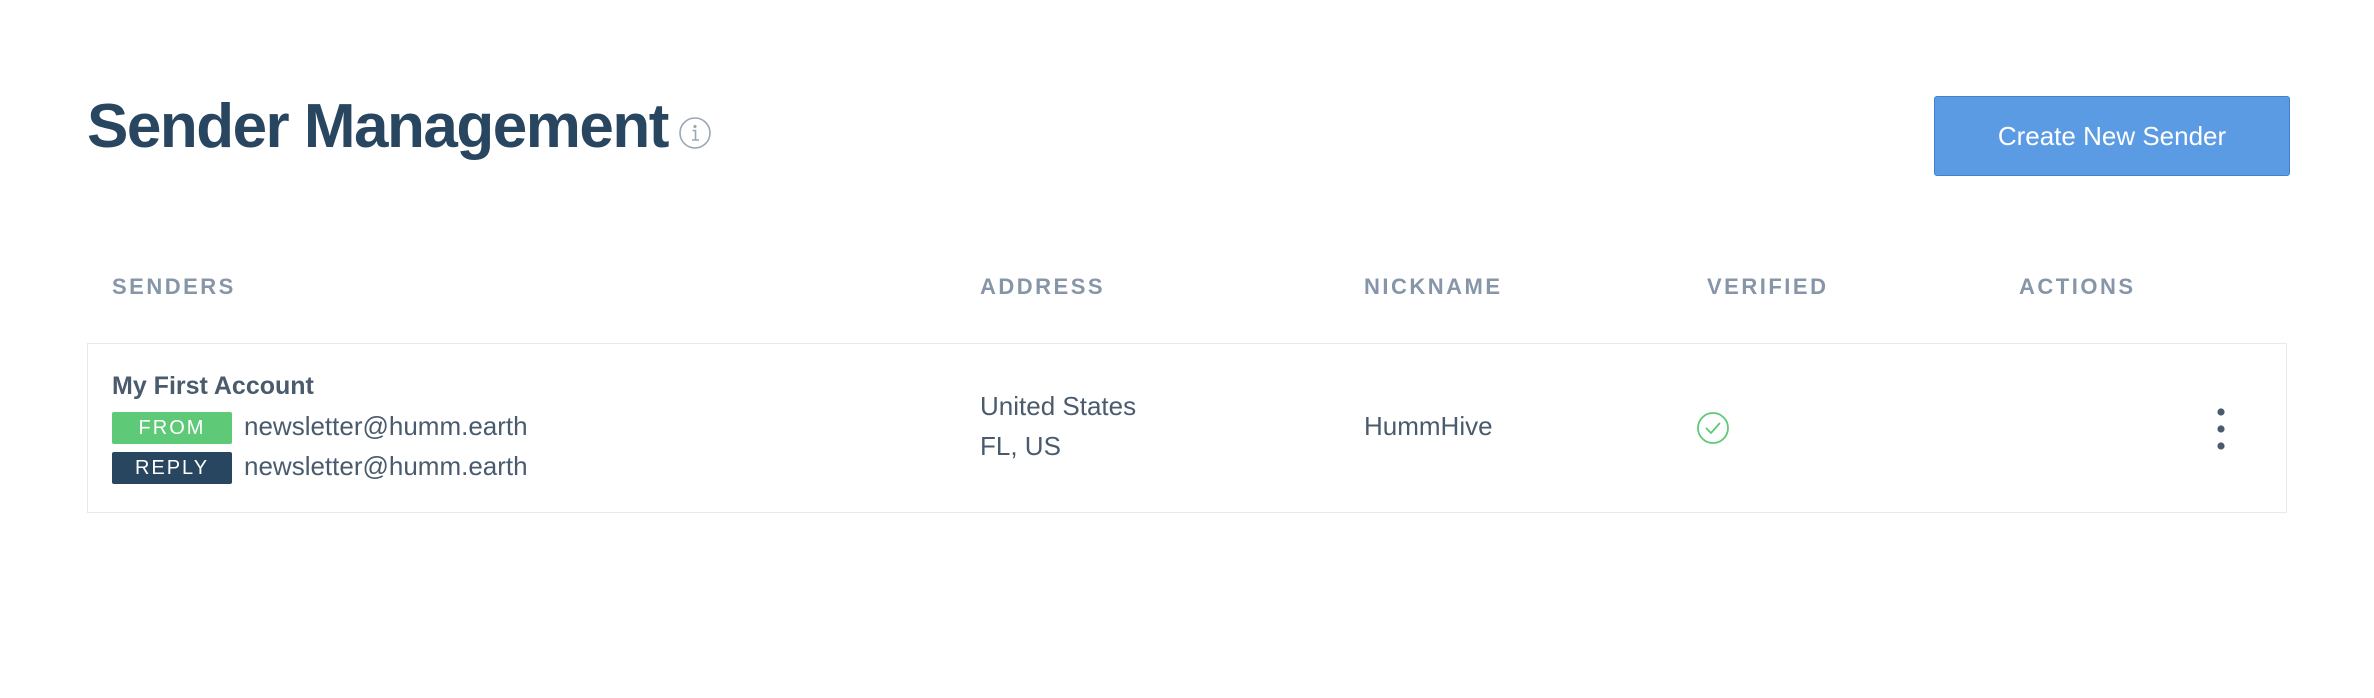 This screenshot has height=698, width=2374. I want to click on column-header-verified: VERIFIED, so click(1768, 286).